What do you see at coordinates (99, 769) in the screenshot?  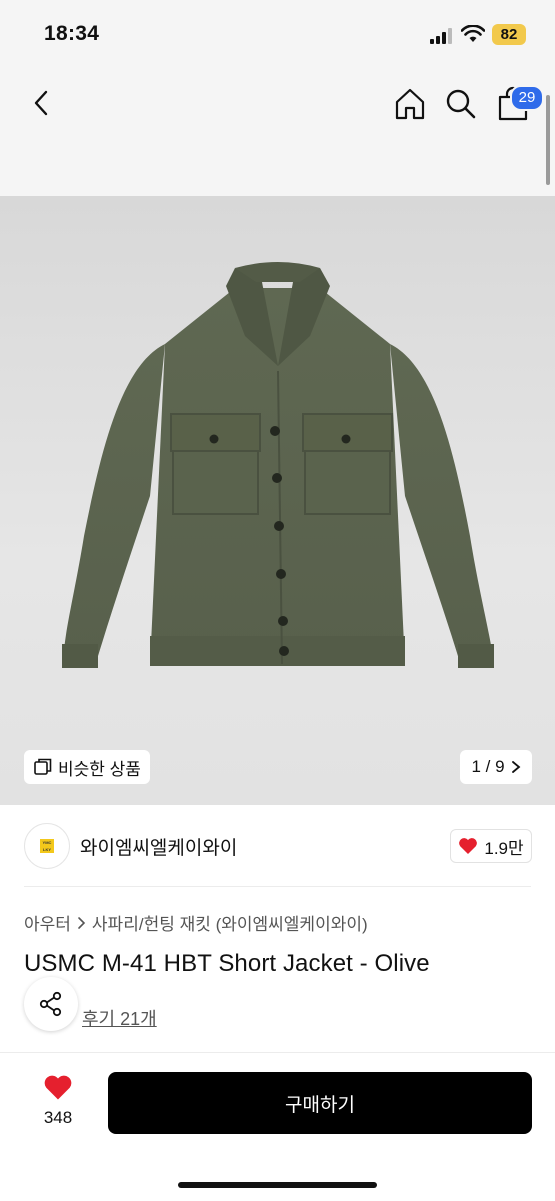 I see `similar-label: 비슷한 상품` at bounding box center [99, 769].